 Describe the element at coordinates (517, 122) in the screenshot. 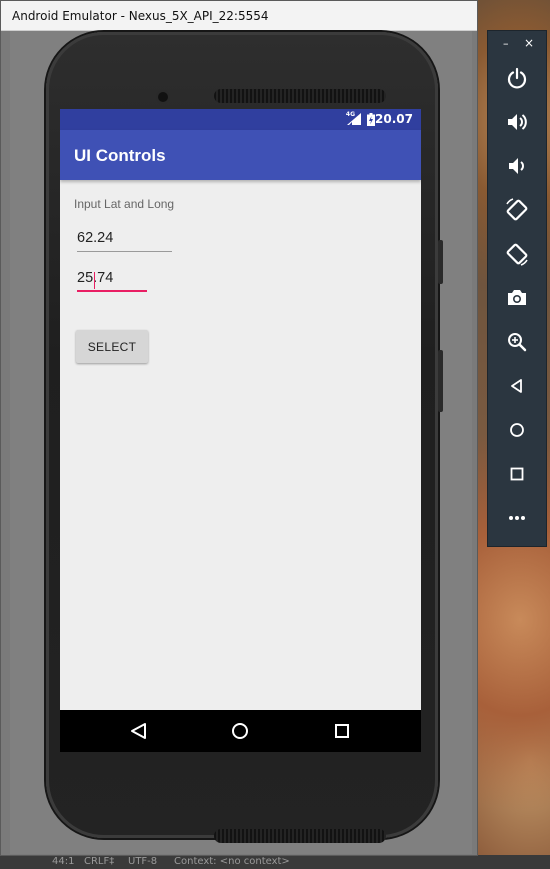

I see `volume-up-icon` at that location.